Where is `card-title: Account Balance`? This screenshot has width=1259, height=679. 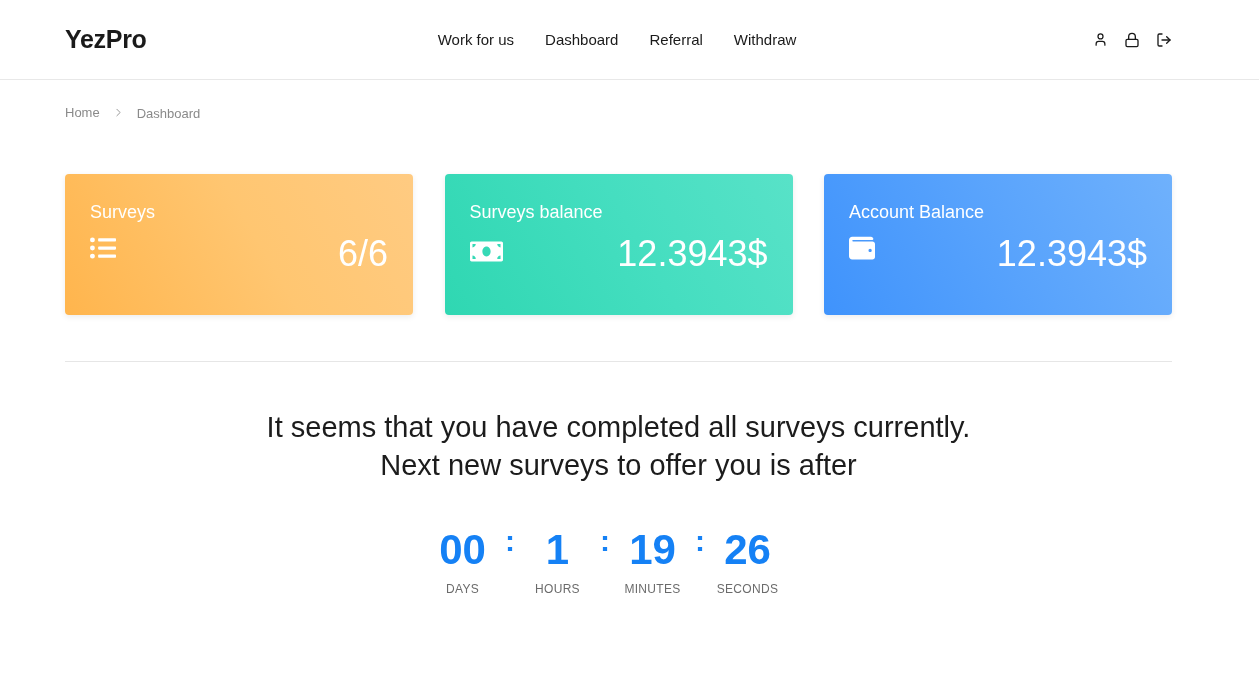 card-title: Account Balance is located at coordinates (917, 212).